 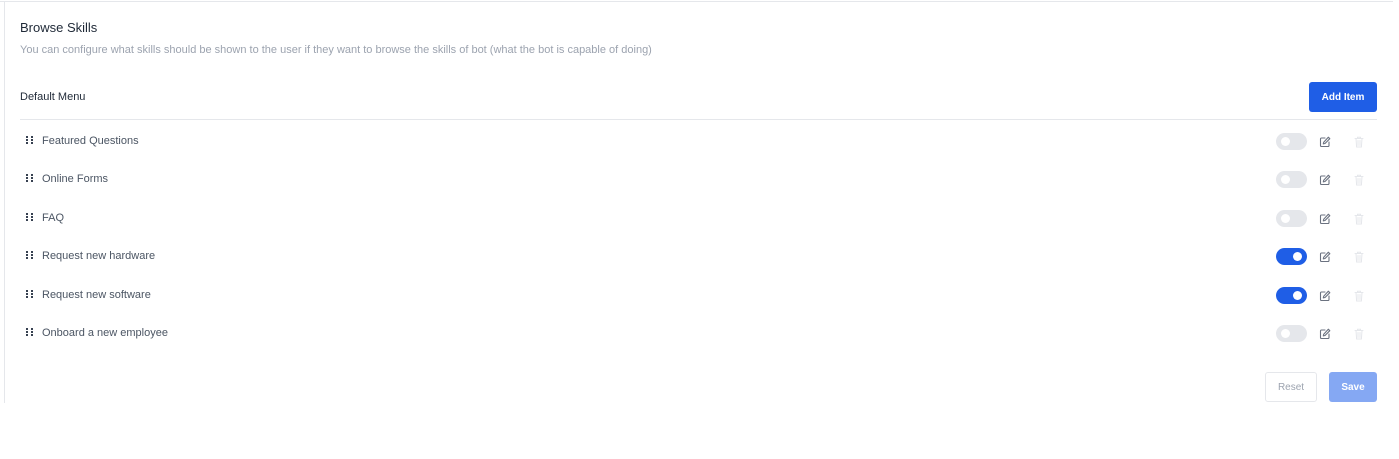 What do you see at coordinates (59, 27) in the screenshot?
I see `page-title: Browse Skills` at bounding box center [59, 27].